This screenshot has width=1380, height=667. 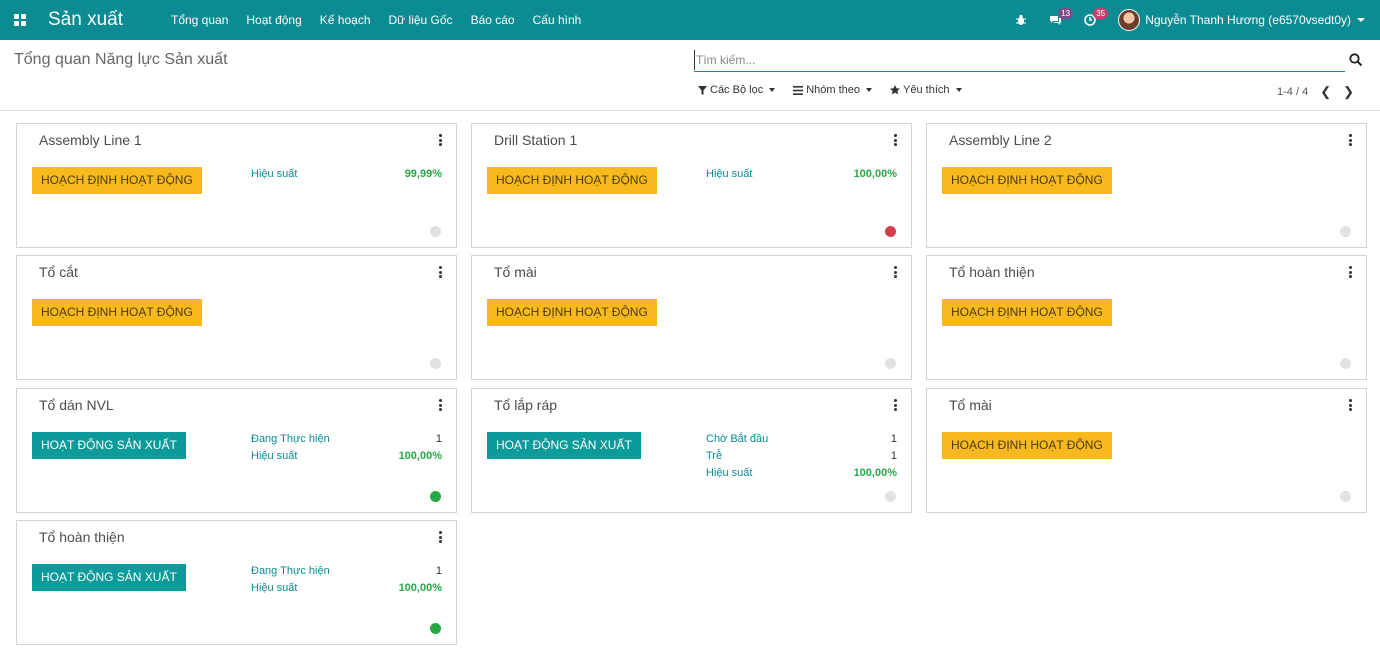 I want to click on workcenter-title: Tổ cắt, so click(x=58, y=272).